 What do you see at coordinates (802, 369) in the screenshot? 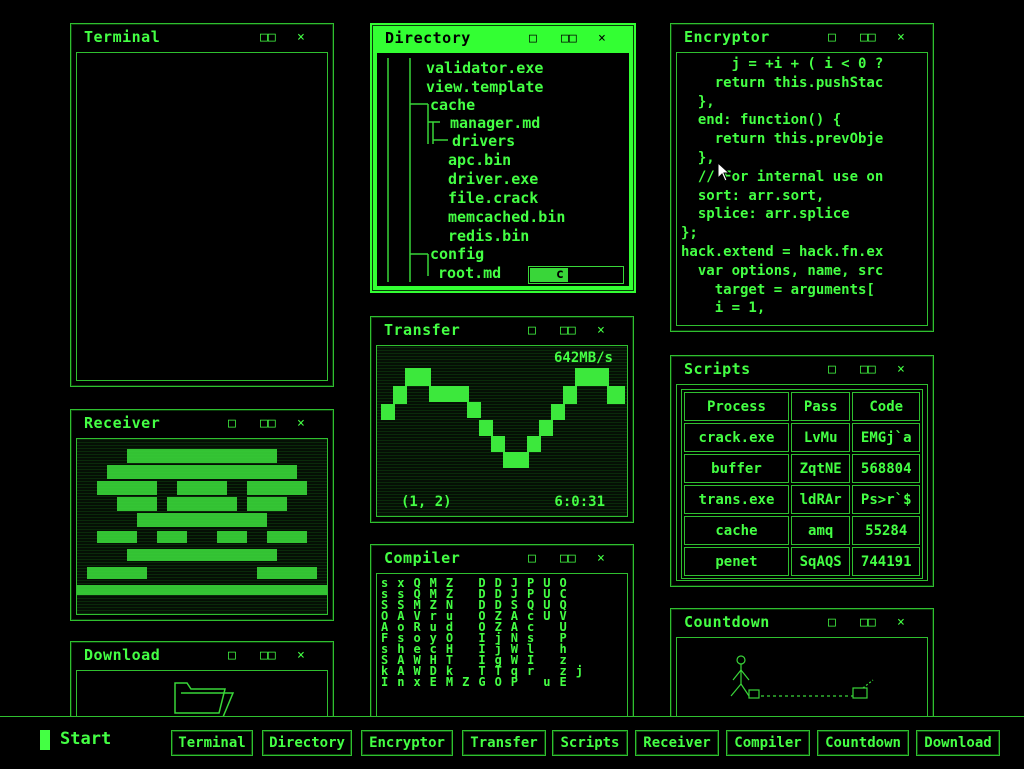
I see `scripts-titlebar: Scripts □ □□ ×` at bounding box center [802, 369].